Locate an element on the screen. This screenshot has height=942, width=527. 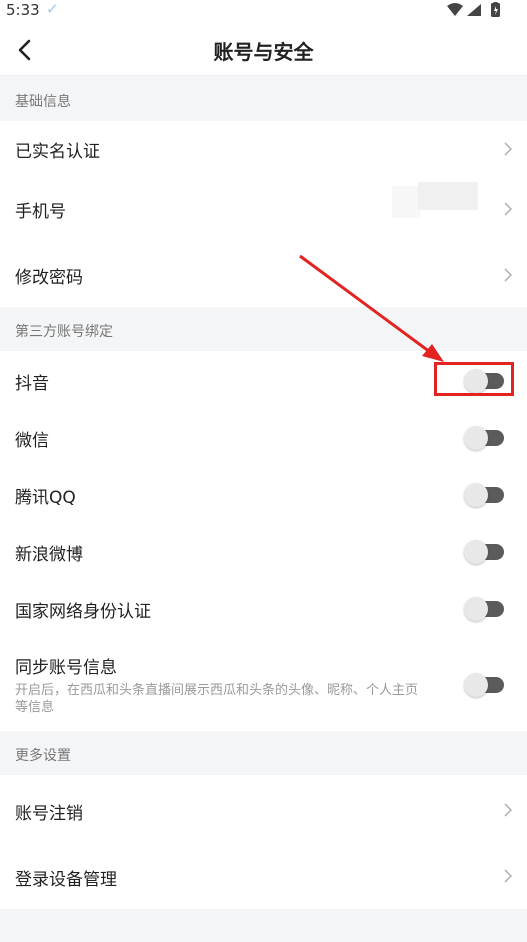
toggle-qq is located at coordinates (484, 495).